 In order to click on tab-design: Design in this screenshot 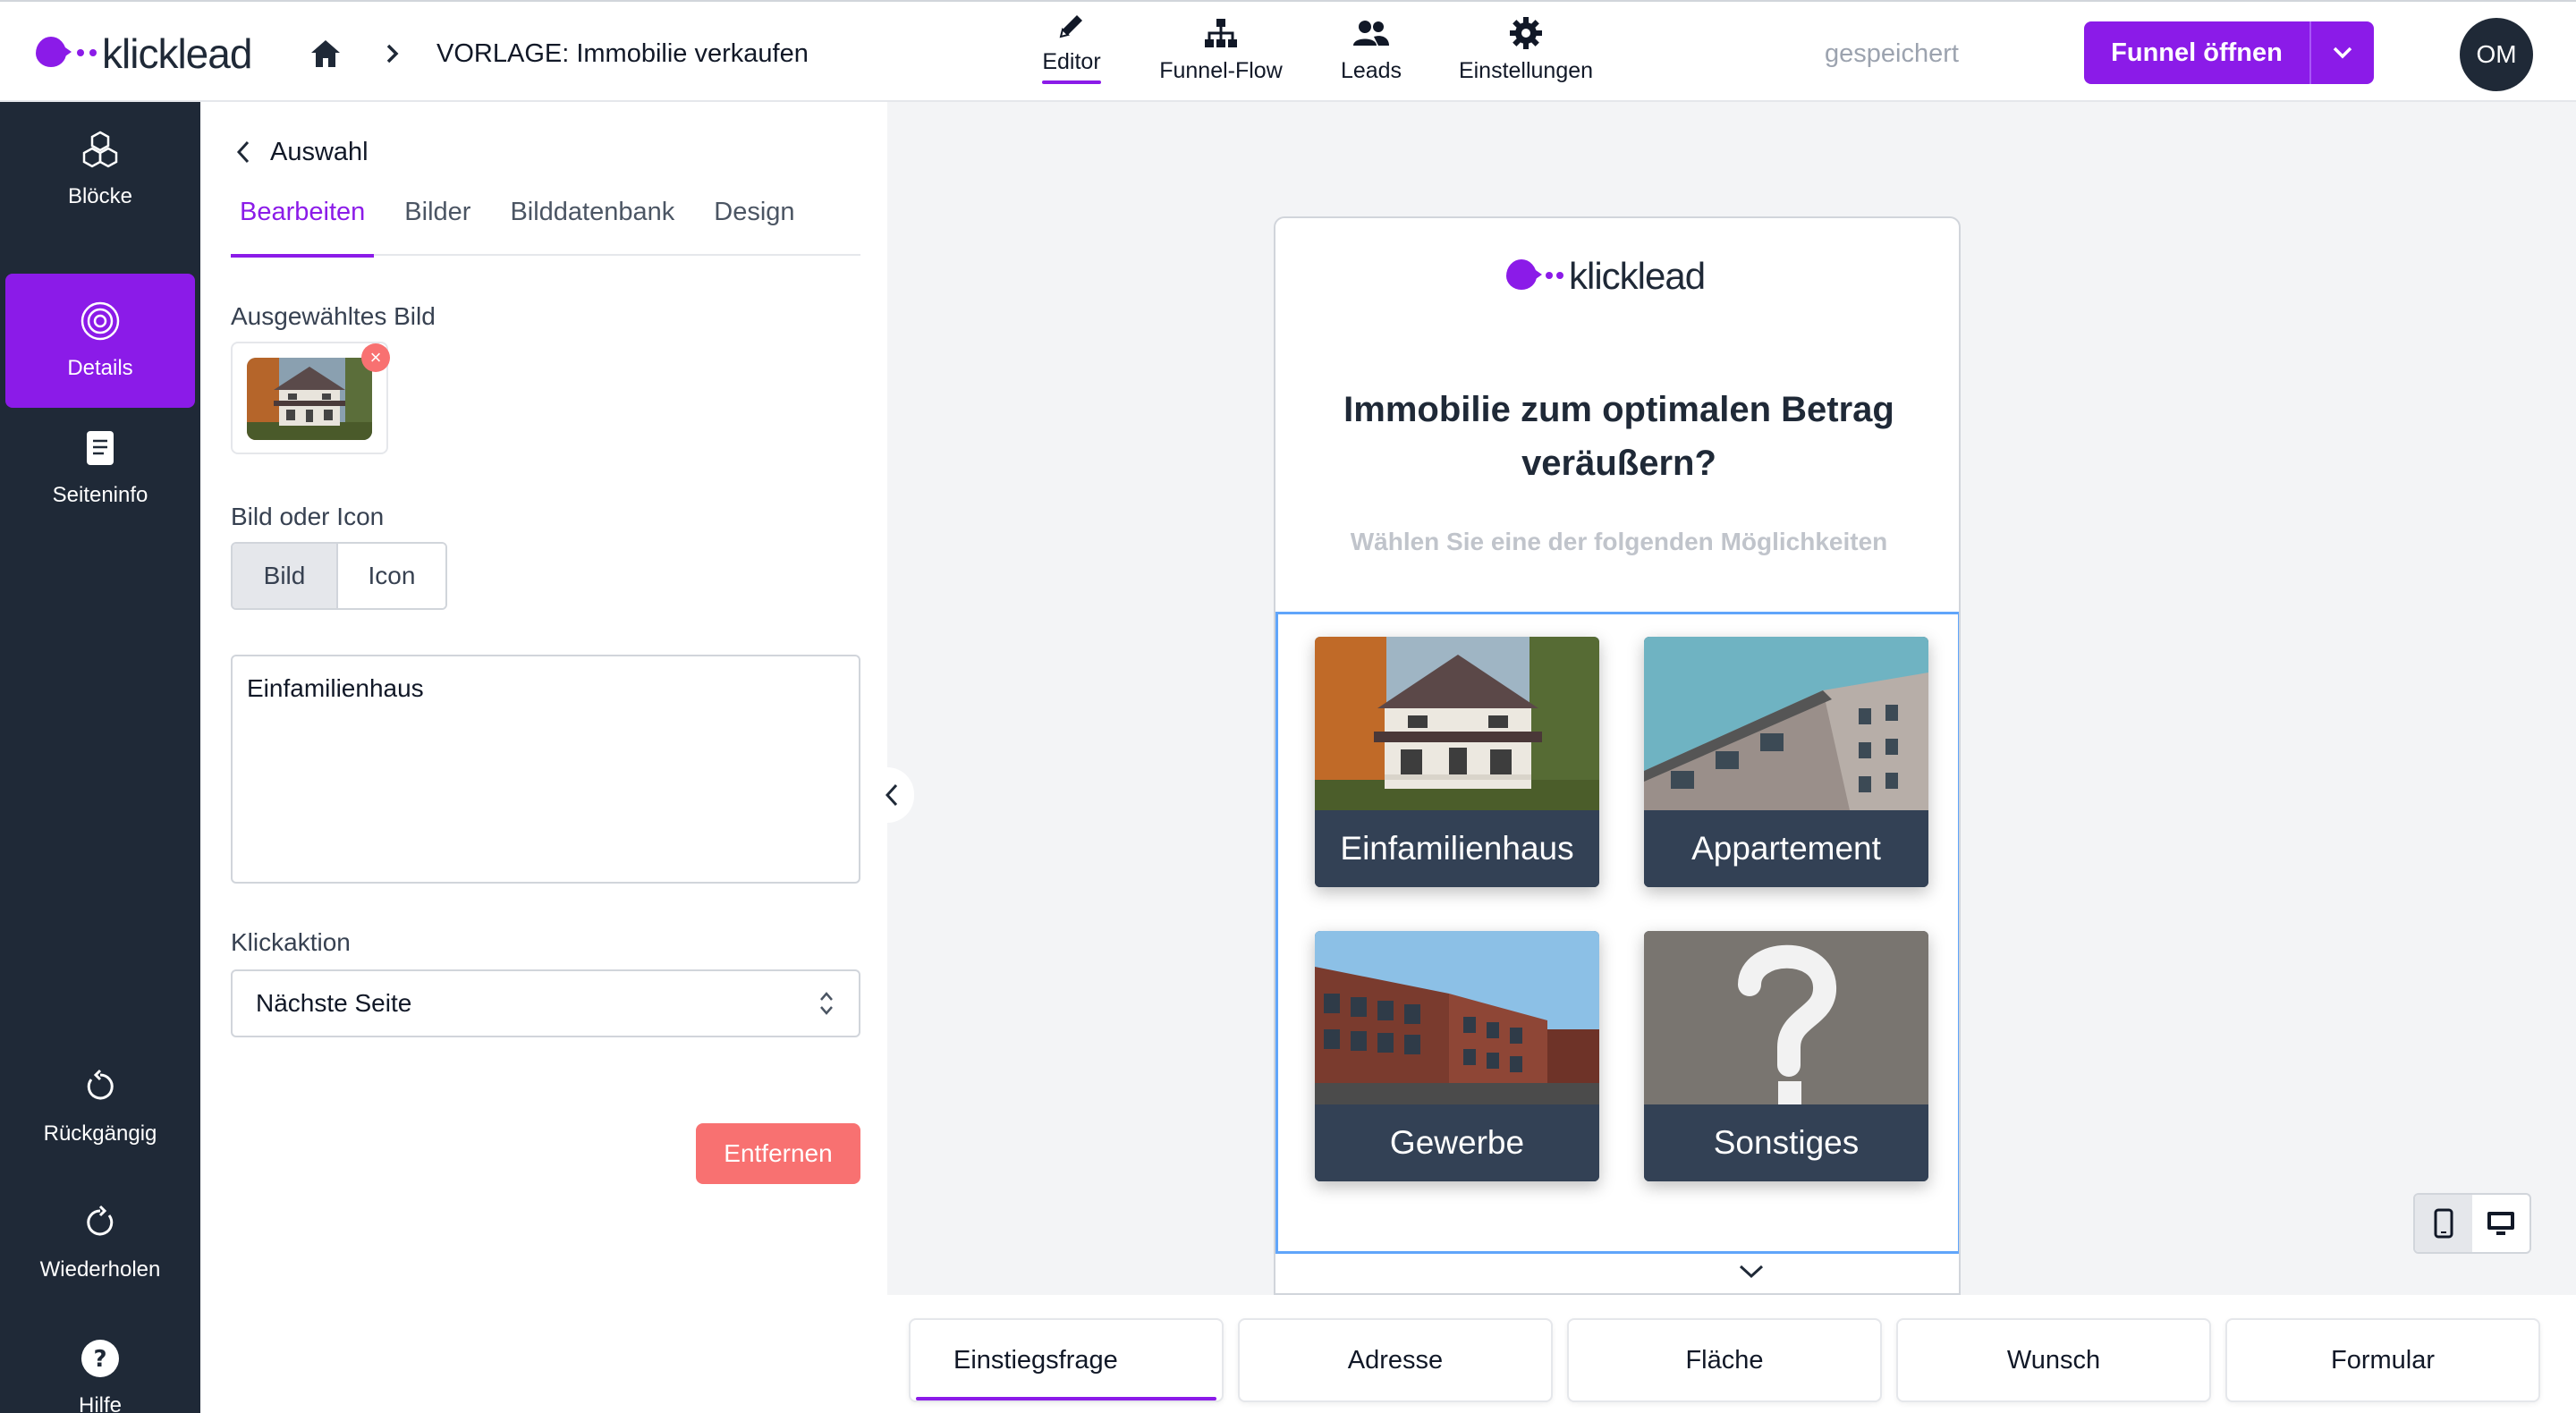, I will do `click(754, 224)`.